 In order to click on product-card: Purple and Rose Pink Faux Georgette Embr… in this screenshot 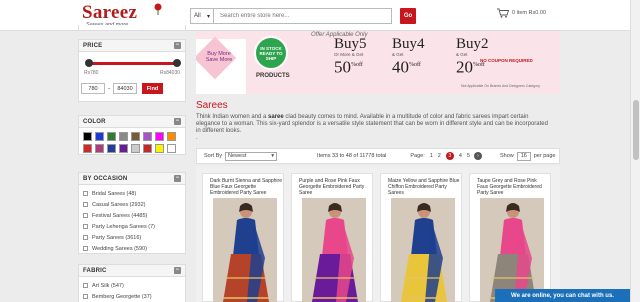, I will do `click(332, 237)`.